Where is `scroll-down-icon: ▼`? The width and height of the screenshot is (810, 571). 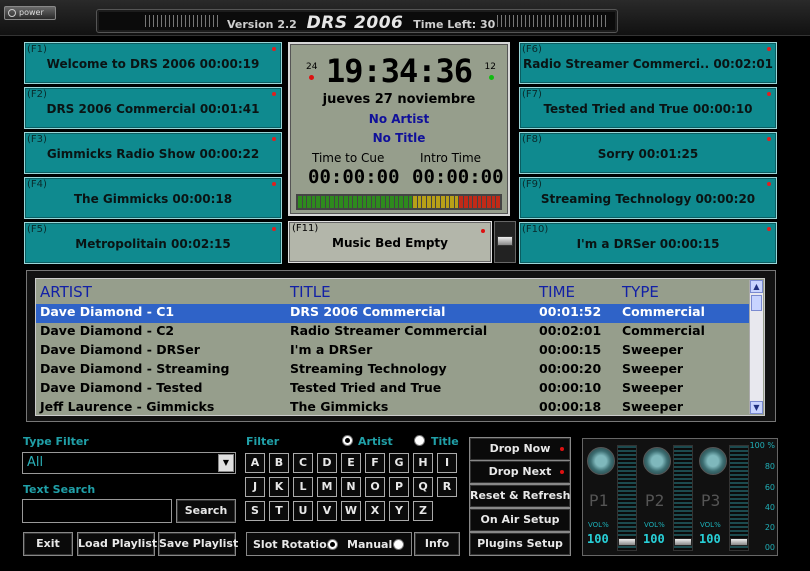
scroll-down-icon: ▼ is located at coordinates (756, 407).